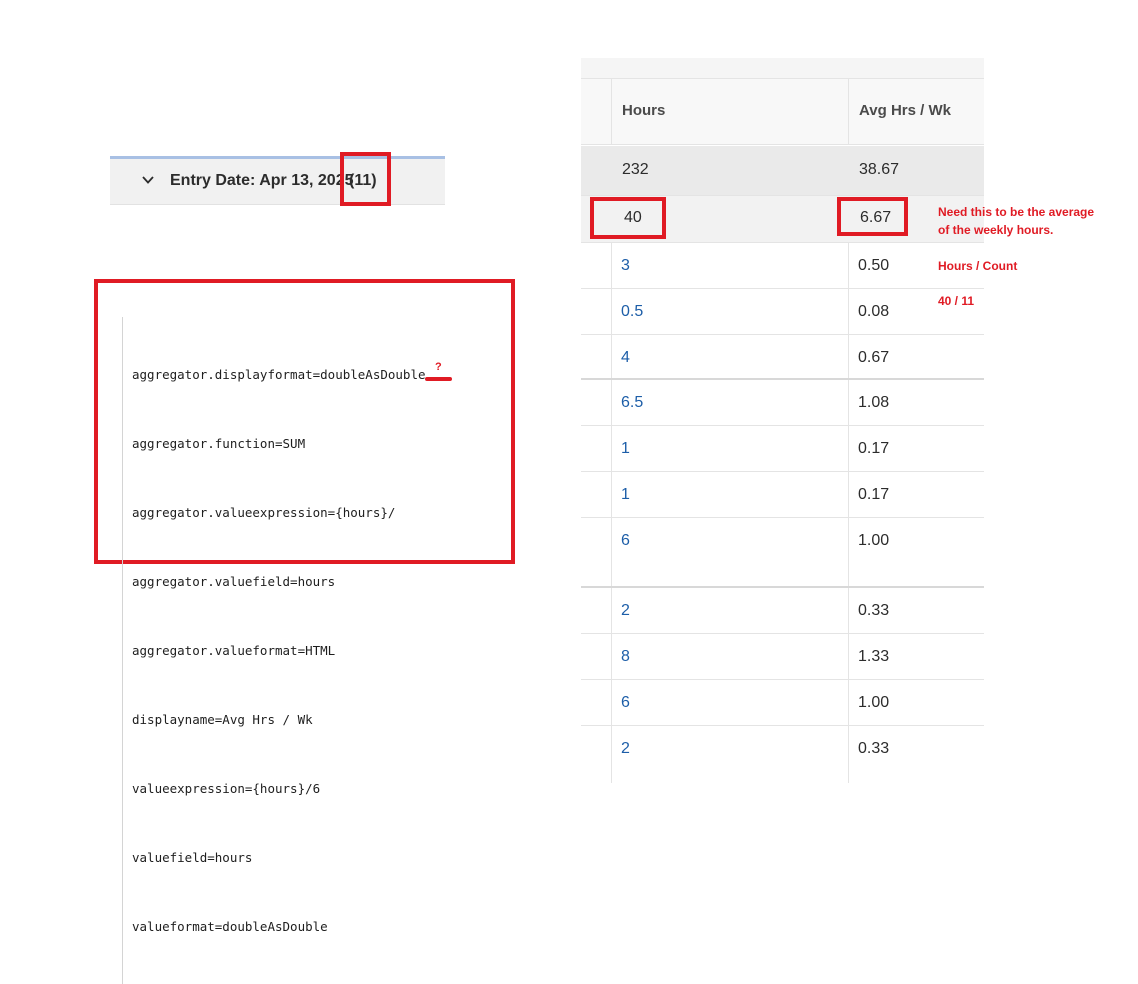 This screenshot has width=1138, height=984. I want to click on cell-avg: 0.50, so click(874, 265).